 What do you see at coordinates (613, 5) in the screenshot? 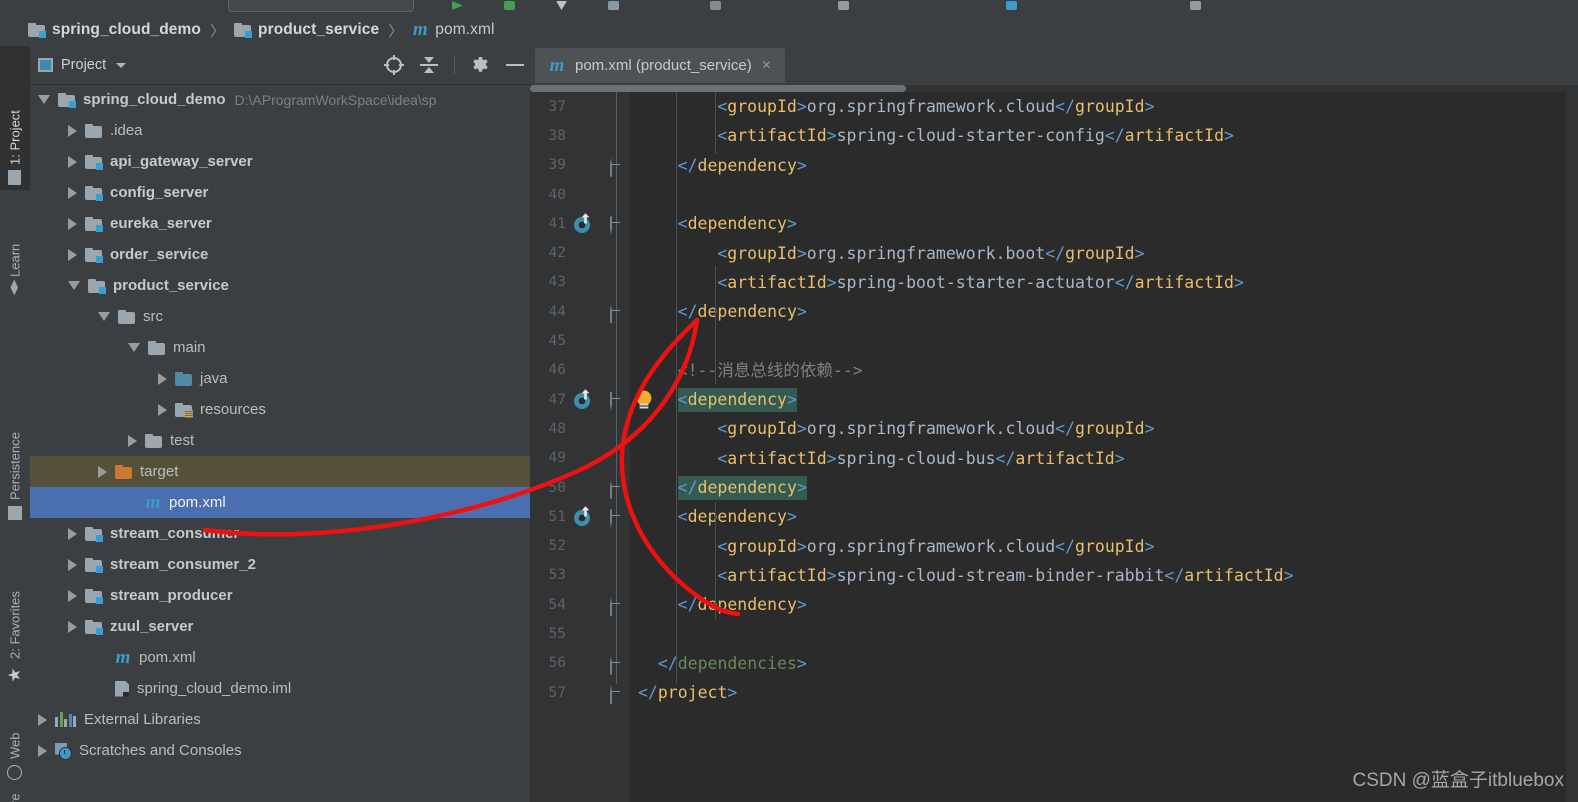
I see `profiler-button-icon` at bounding box center [613, 5].